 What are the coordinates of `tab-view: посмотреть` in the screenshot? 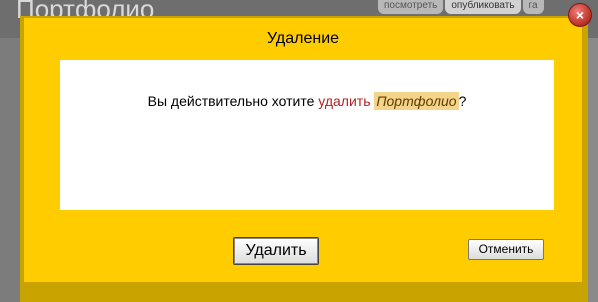 It's located at (411, 7).